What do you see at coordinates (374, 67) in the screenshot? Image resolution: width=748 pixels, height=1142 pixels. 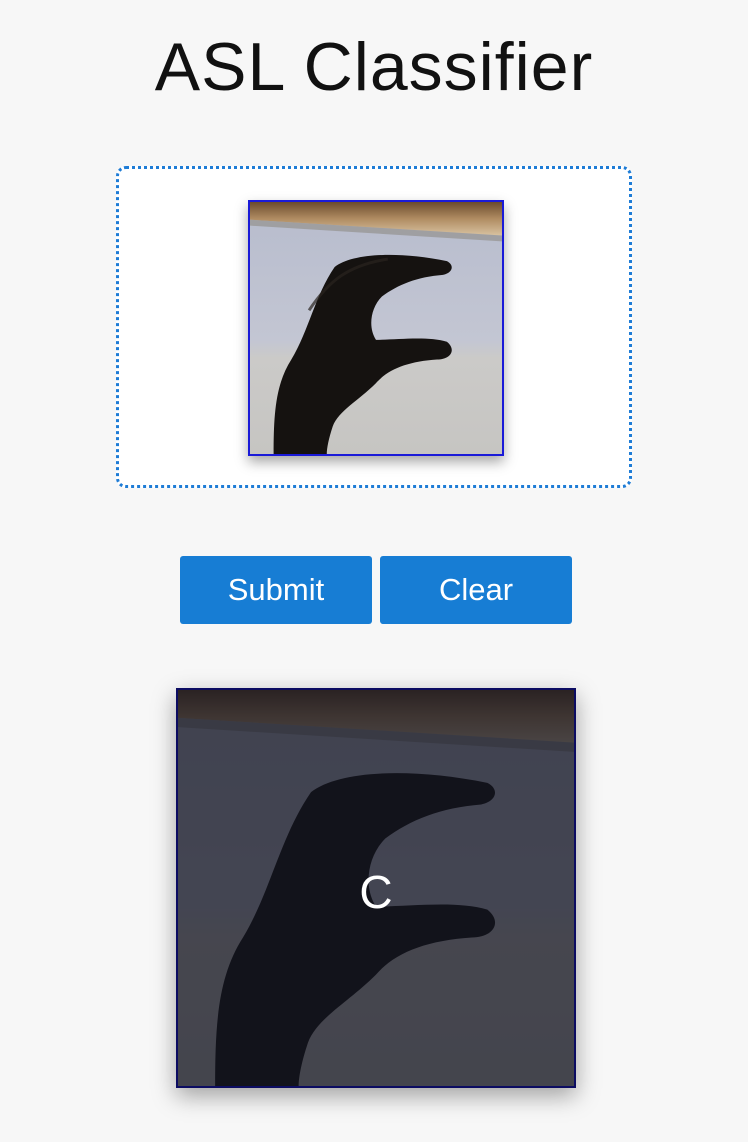 I see `page-title: ASL Classifier` at bounding box center [374, 67].